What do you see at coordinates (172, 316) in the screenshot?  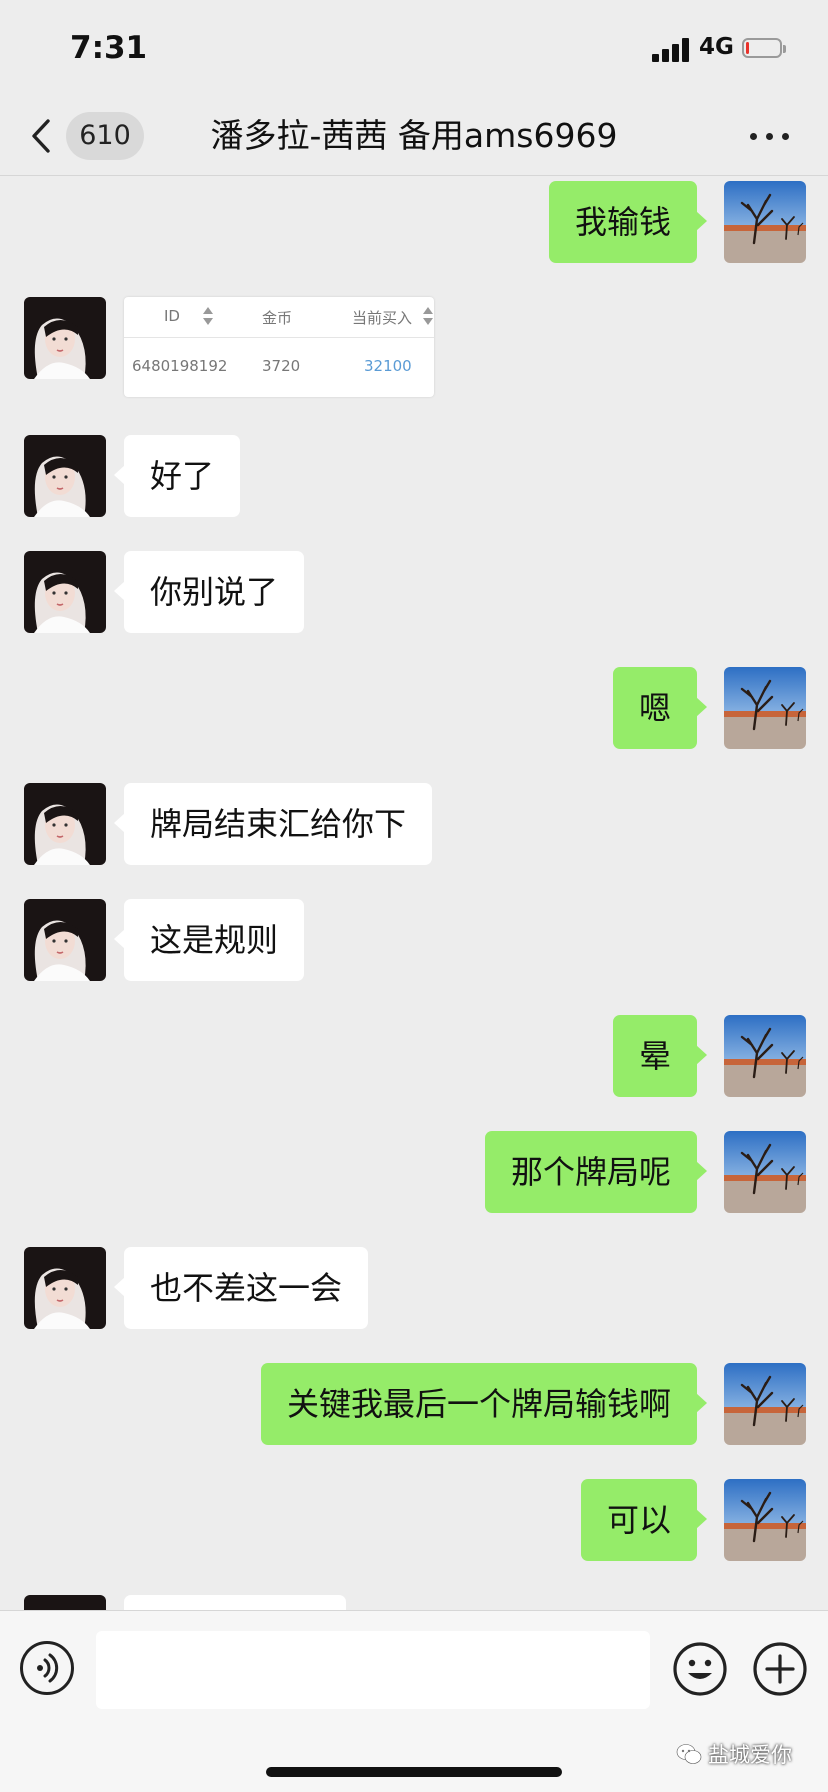 I see `table-header-id: ID` at bounding box center [172, 316].